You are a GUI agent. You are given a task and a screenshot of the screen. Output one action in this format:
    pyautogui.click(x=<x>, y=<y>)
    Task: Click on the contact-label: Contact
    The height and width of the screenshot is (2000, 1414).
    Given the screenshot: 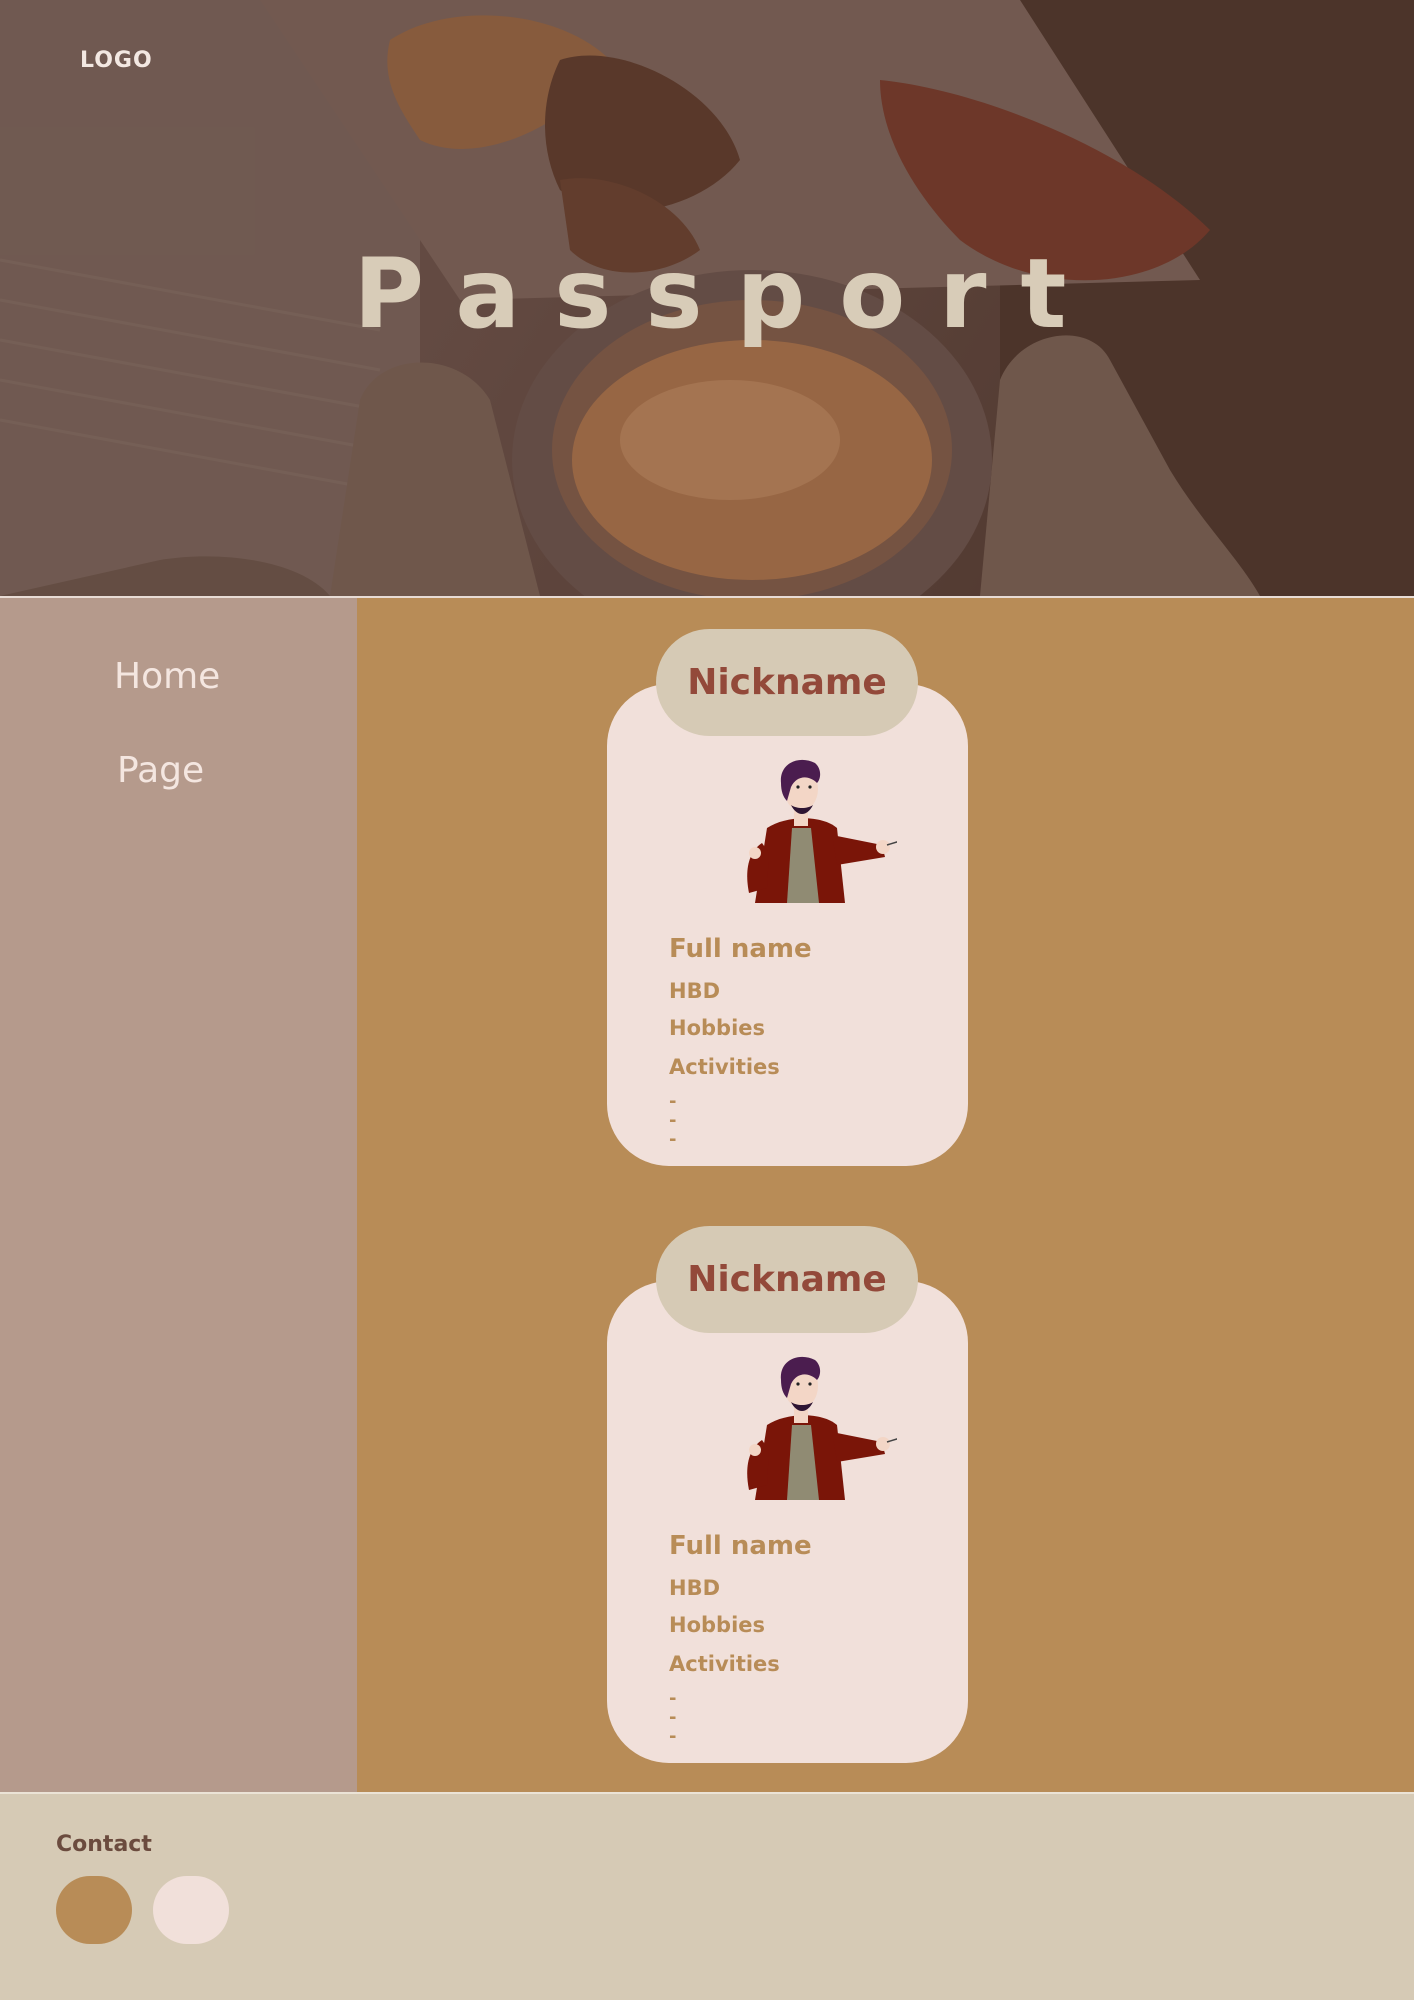 What is the action you would take?
    pyautogui.click(x=104, y=1844)
    